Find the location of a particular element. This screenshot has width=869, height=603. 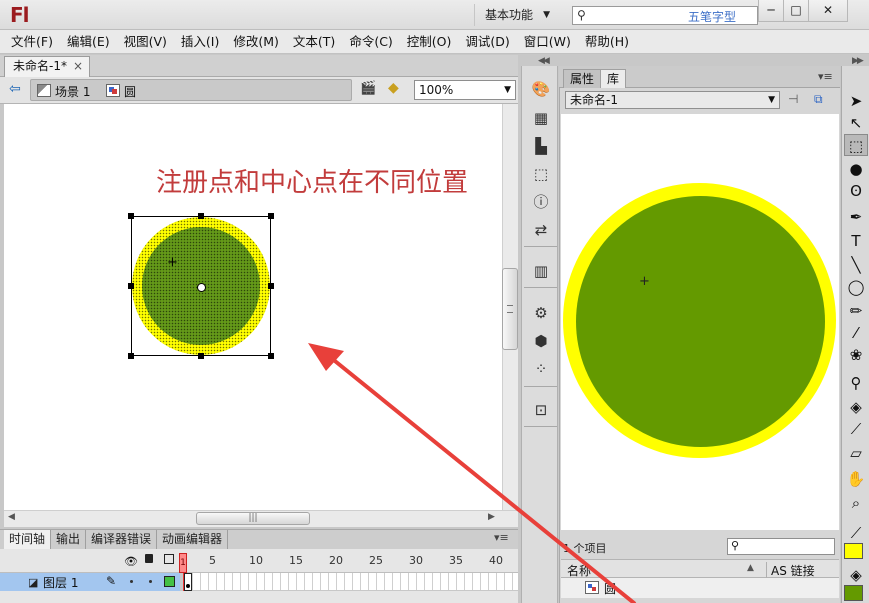

component-inspector-icon: ⁘ is located at coordinates (541, 369).